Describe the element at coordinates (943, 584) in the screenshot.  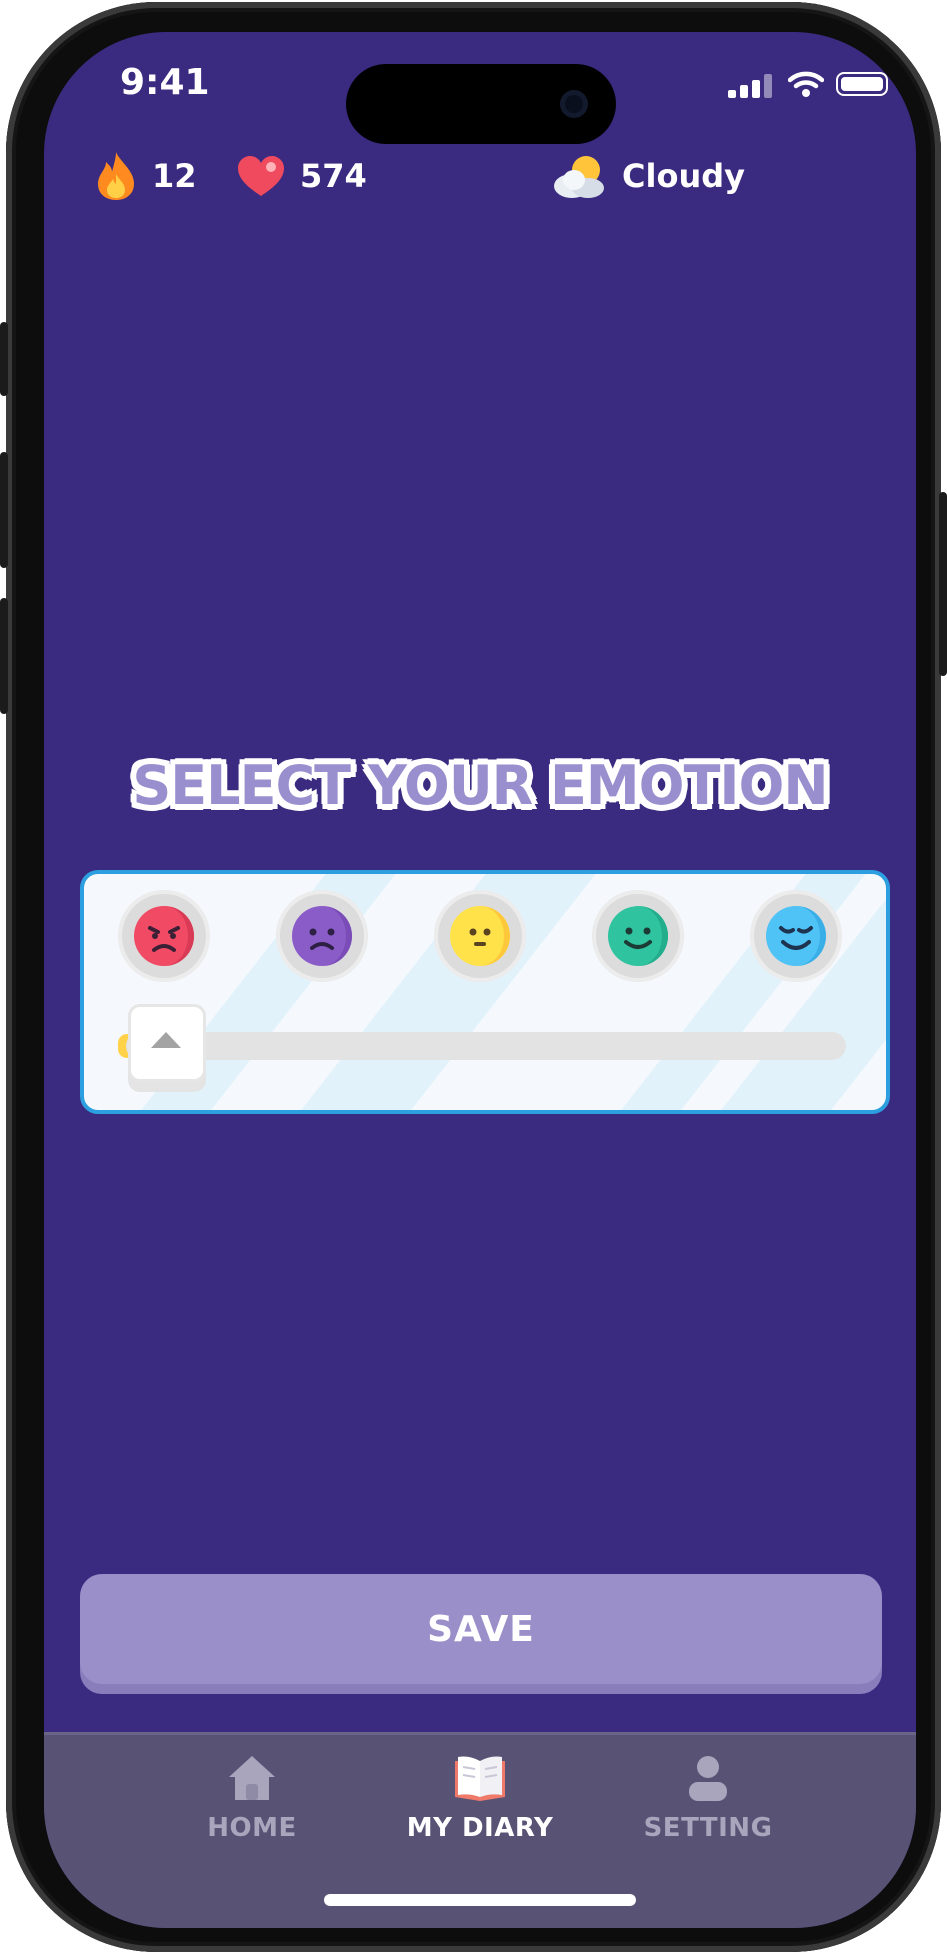
I see `power-button` at that location.